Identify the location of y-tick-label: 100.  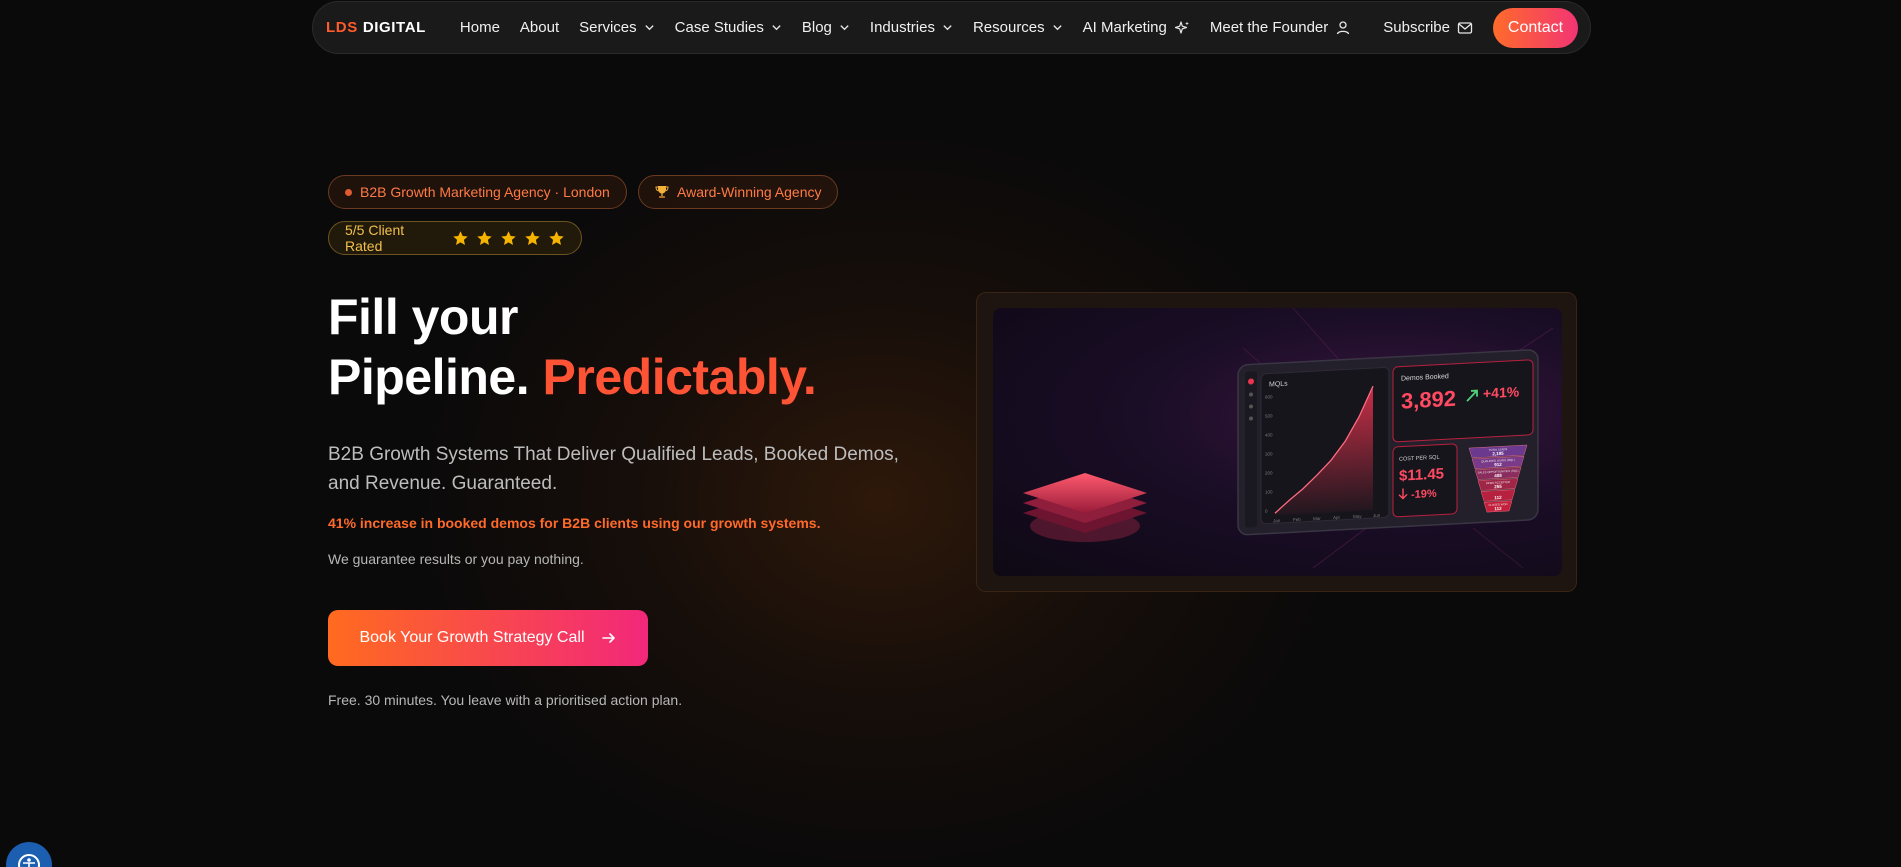
(1269, 491).